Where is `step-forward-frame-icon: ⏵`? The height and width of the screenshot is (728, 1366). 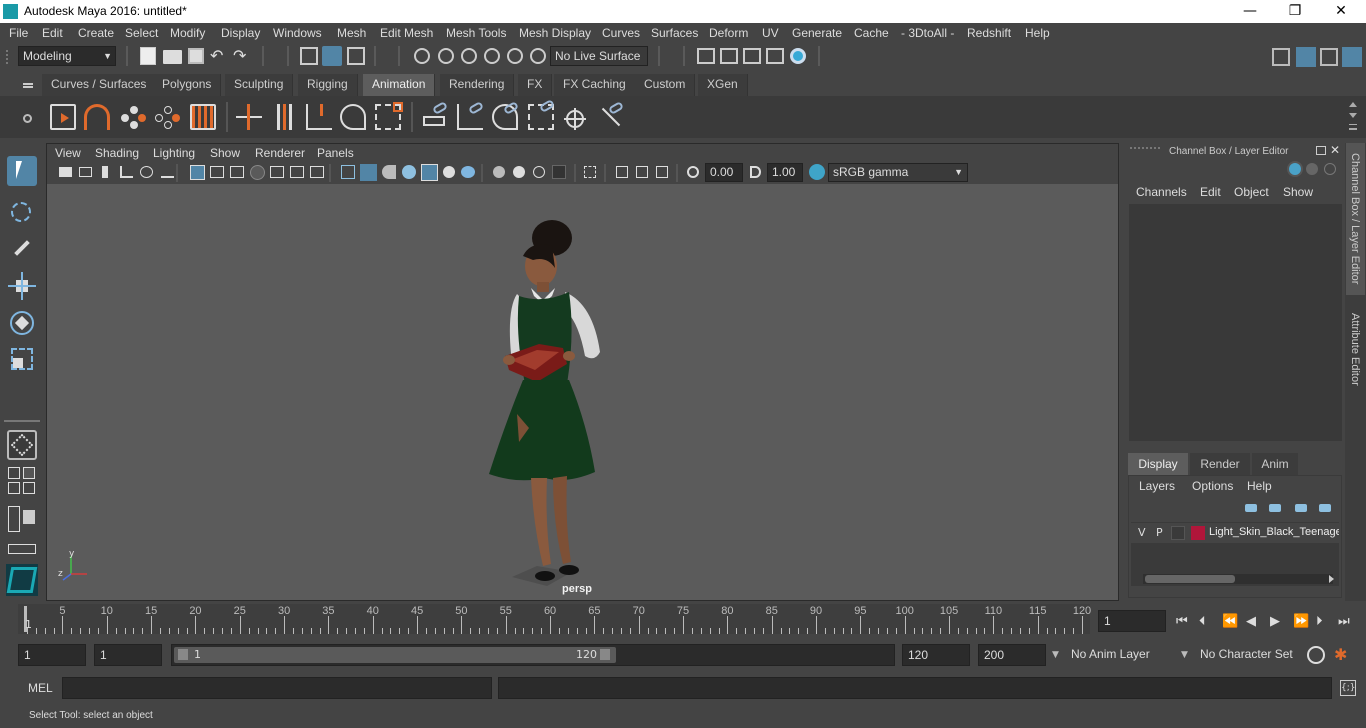
step-forward-frame-icon: ⏵ is located at coordinates (1319, 621).